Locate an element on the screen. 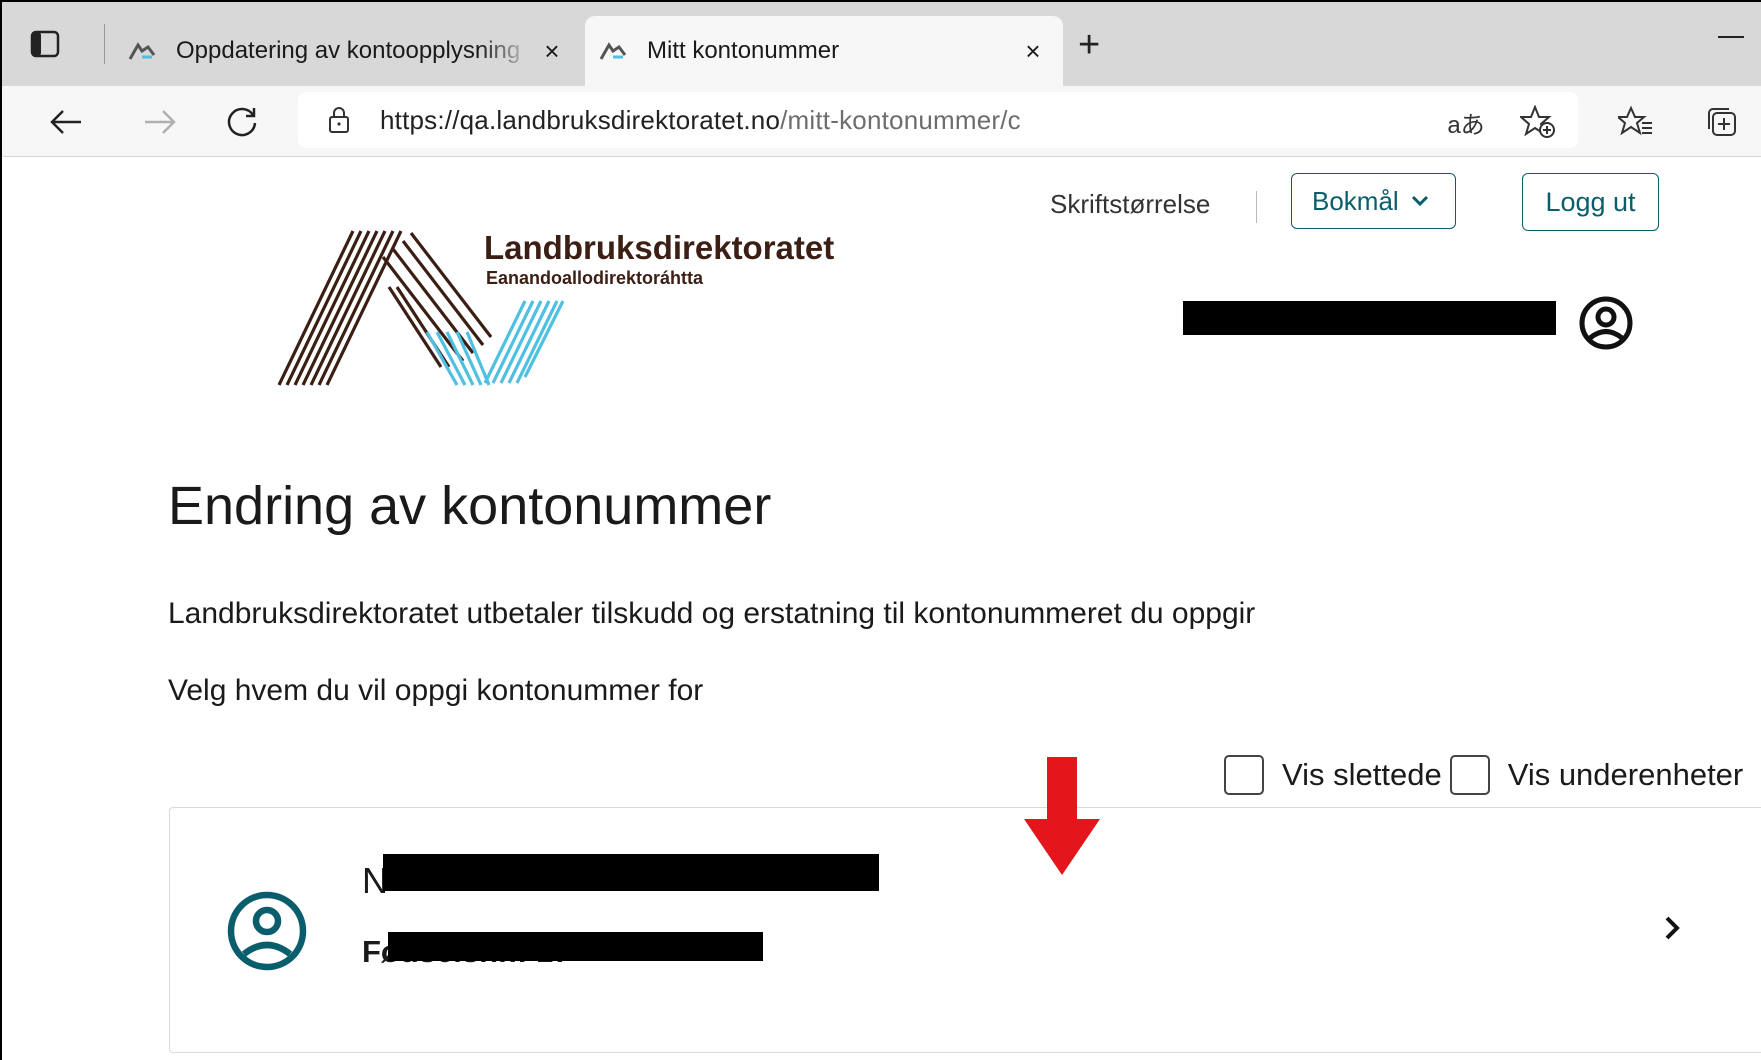 This screenshot has width=1761, height=1060. show-subunits-checkbox is located at coordinates (1469, 775).